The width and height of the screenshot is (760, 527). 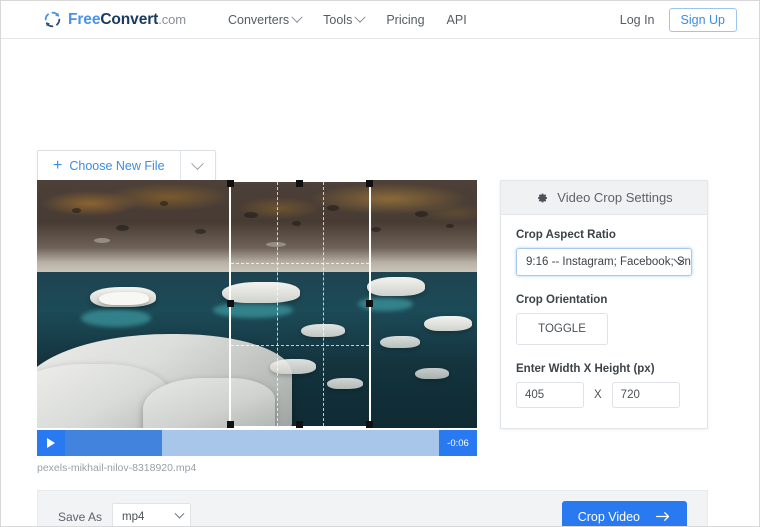 What do you see at coordinates (172, 19) in the screenshot?
I see `logo-text-com: .com` at bounding box center [172, 19].